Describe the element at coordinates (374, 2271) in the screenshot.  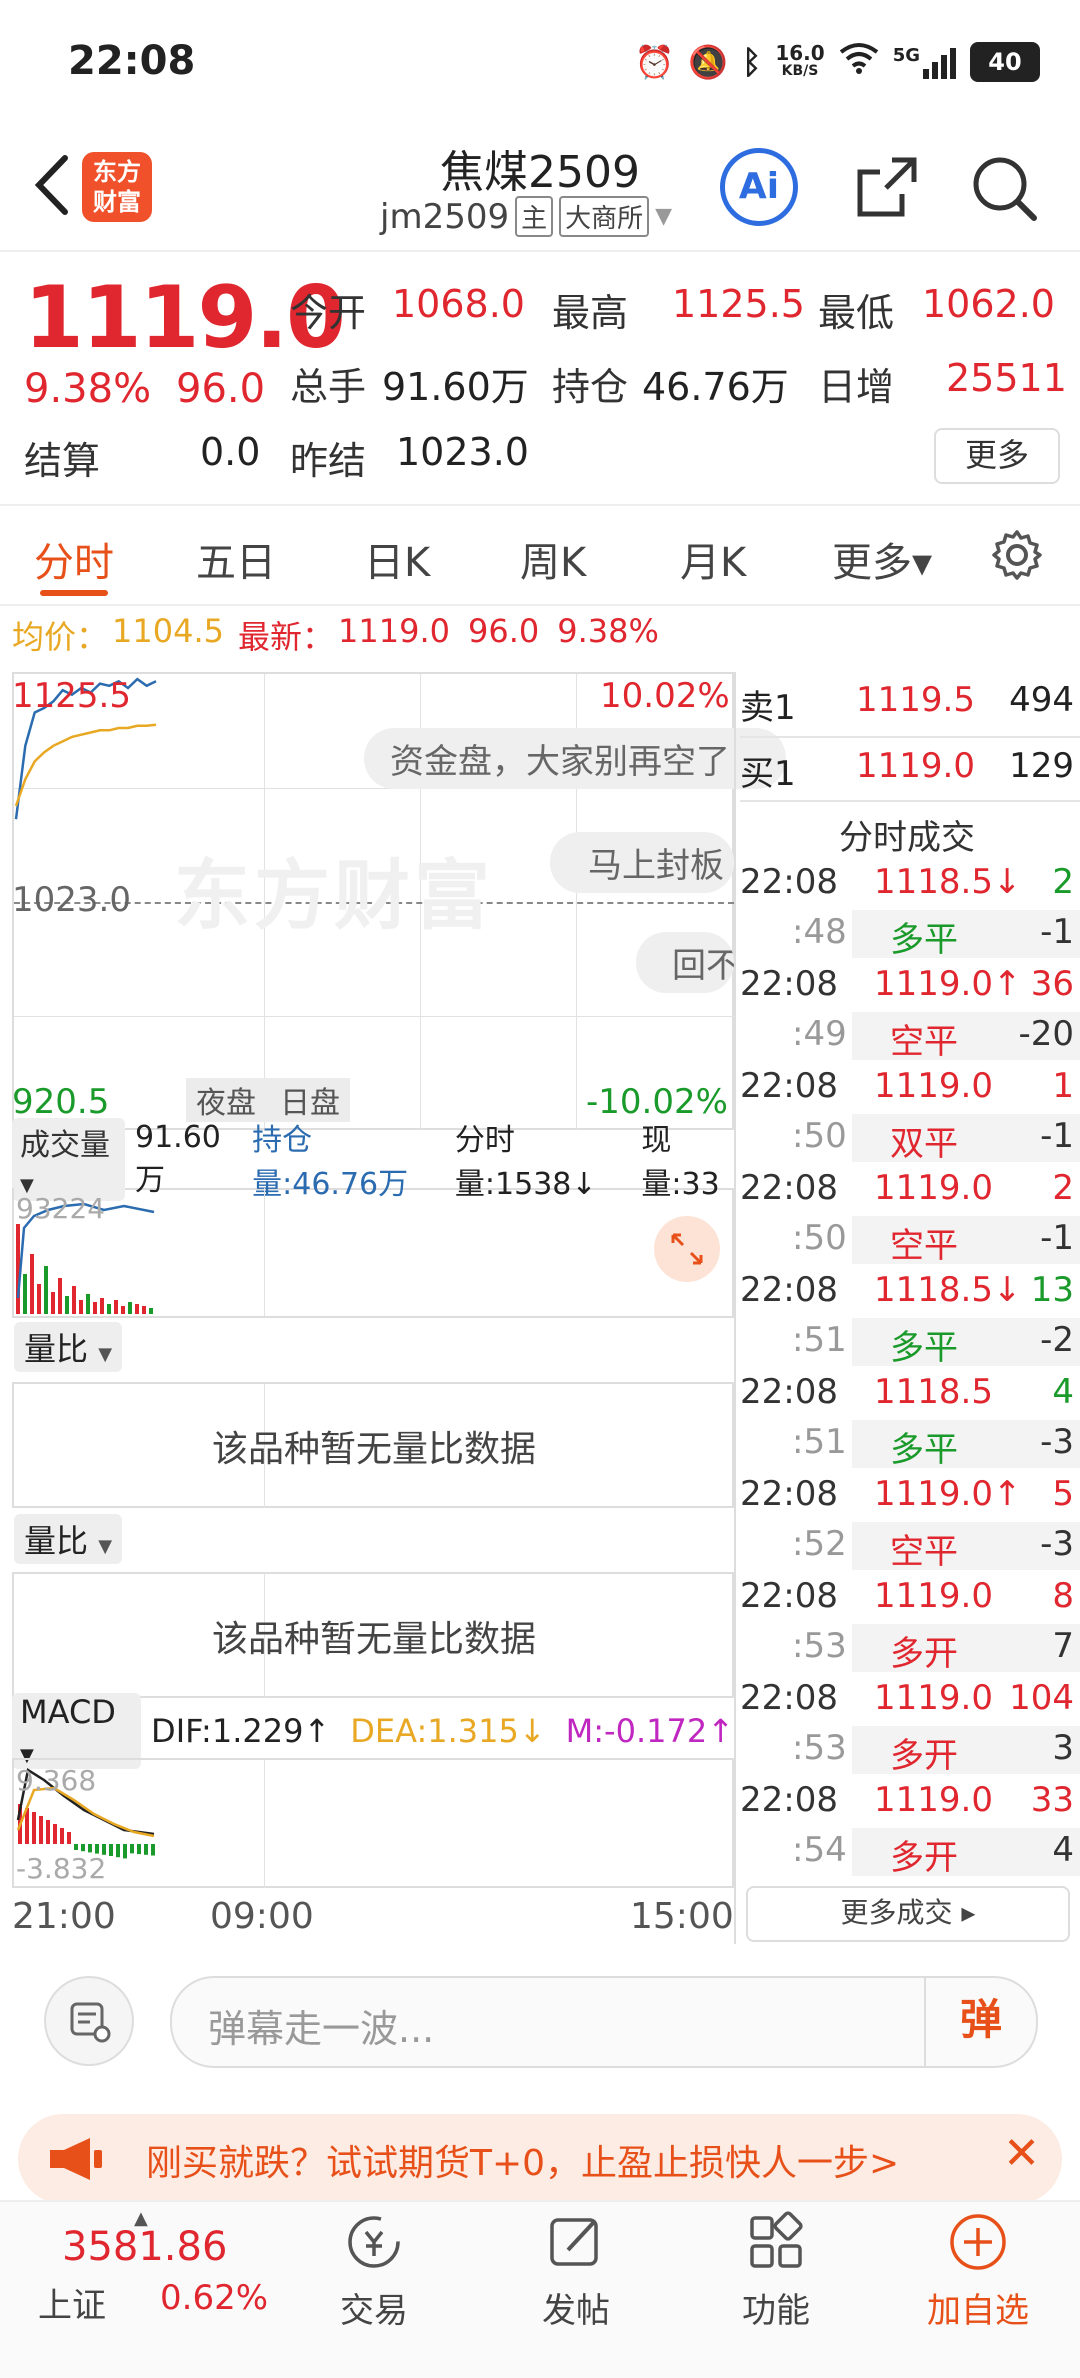
I see `nav-trade: 交易` at that location.